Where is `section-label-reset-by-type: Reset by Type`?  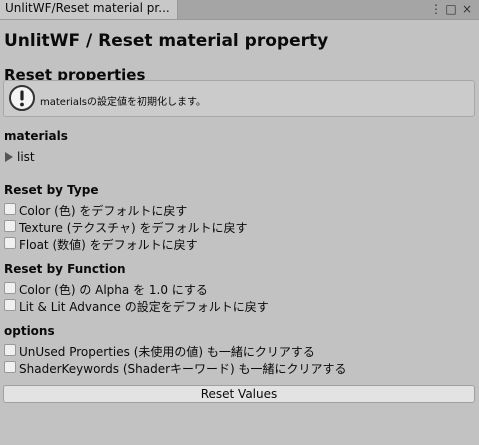 section-label-reset-by-type: Reset by Type is located at coordinates (51, 190).